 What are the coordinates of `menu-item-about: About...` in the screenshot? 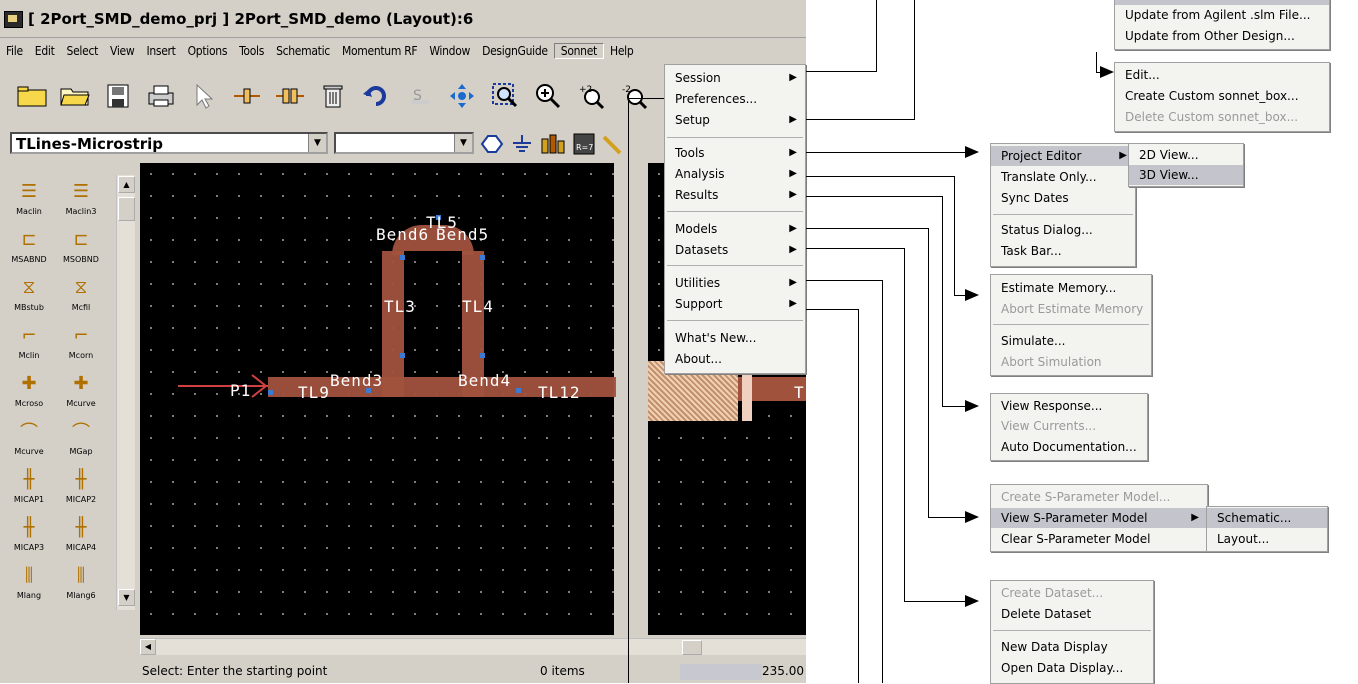 It's located at (735, 359).